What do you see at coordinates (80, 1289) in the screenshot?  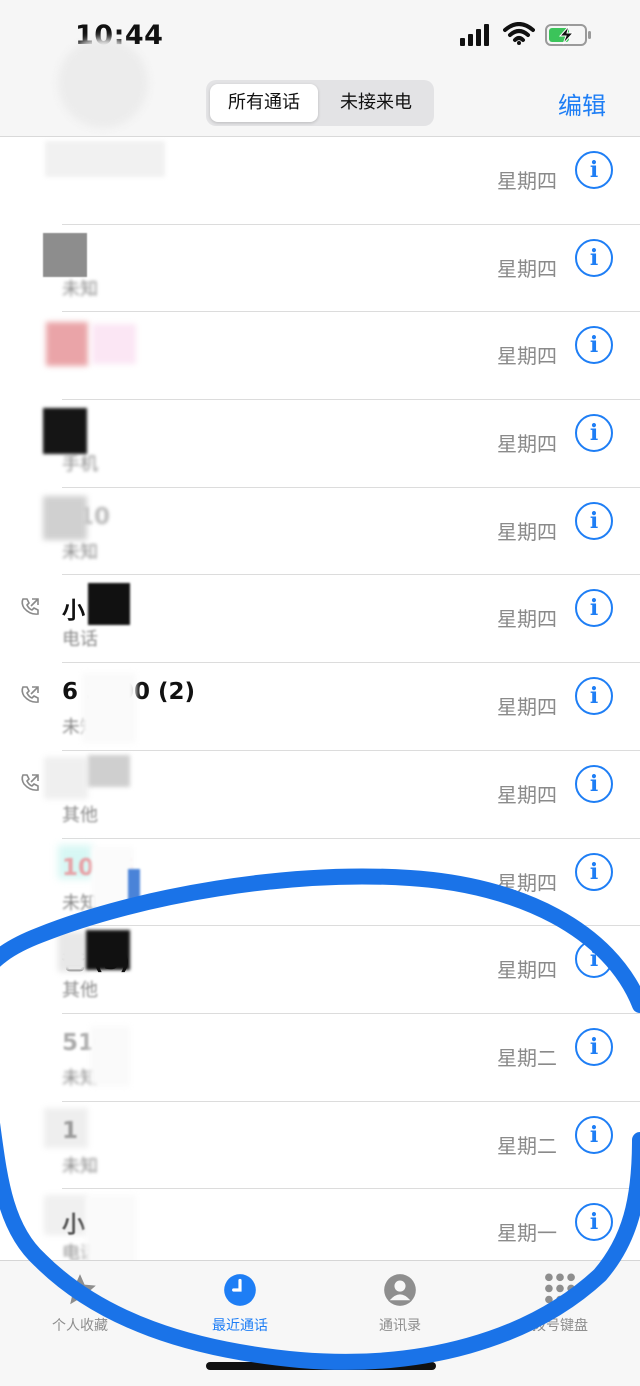 I see `star-icon` at bounding box center [80, 1289].